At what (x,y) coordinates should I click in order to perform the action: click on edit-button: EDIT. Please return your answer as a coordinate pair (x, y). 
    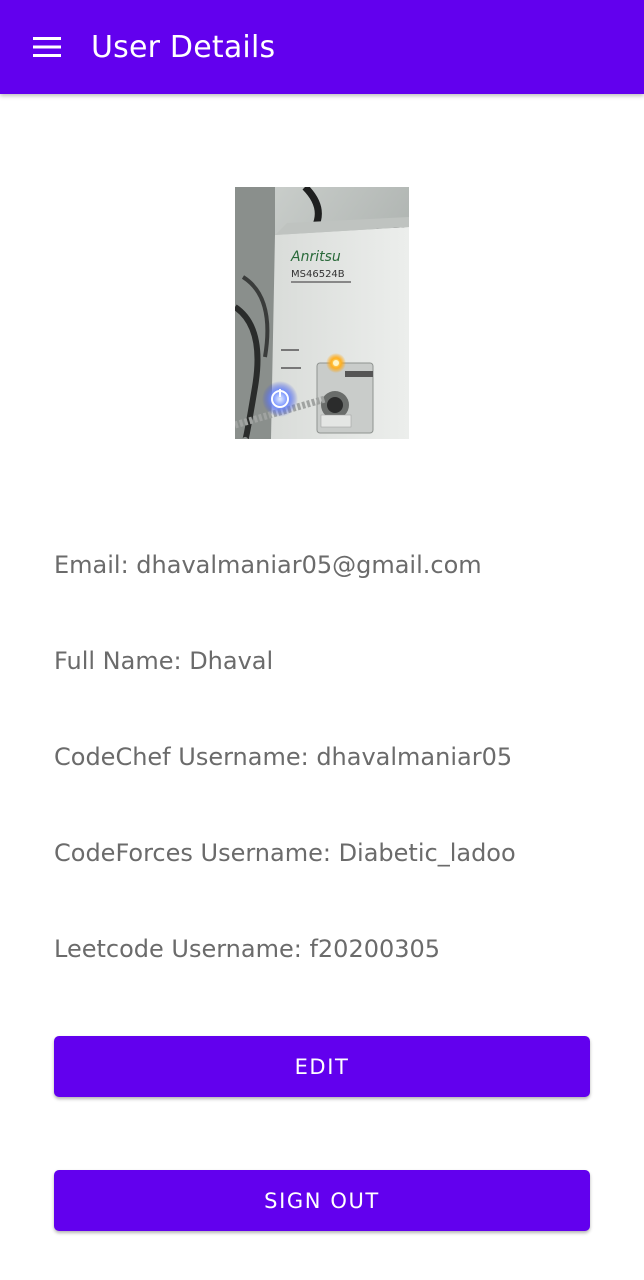
    Looking at the image, I should click on (322, 1066).